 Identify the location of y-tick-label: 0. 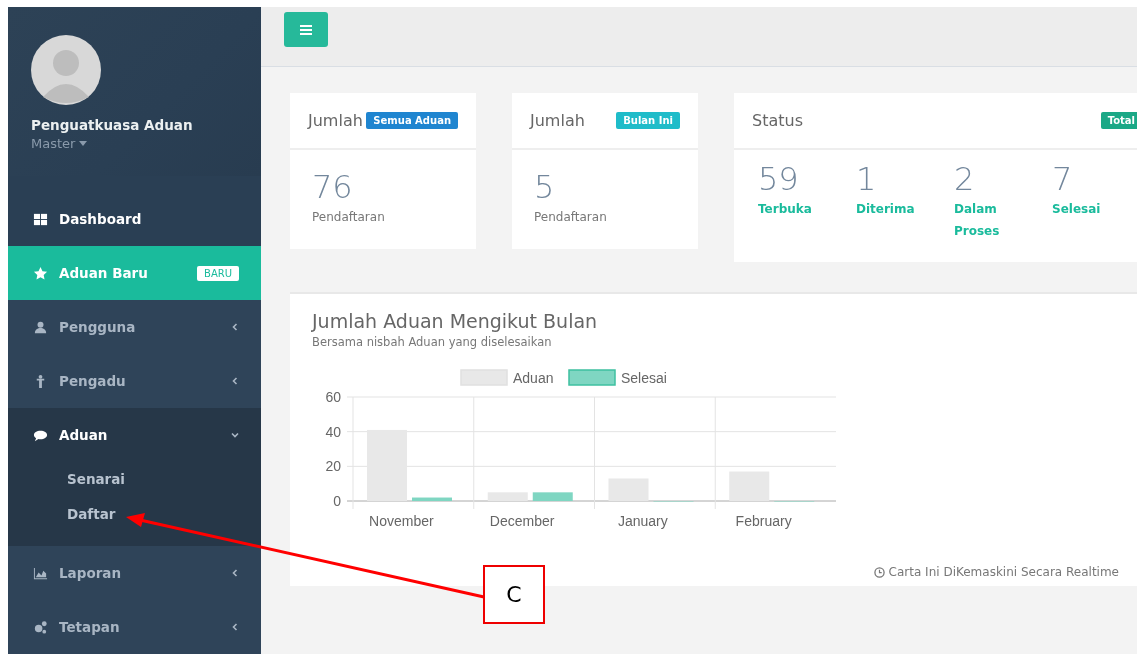
(337, 501).